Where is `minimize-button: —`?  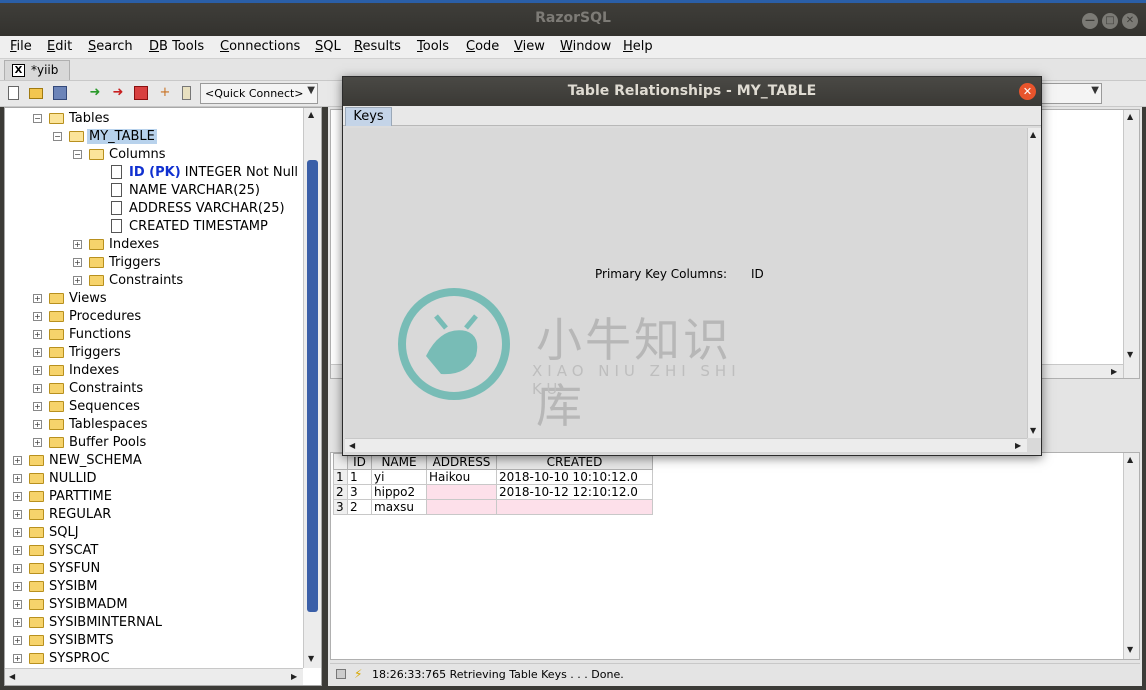 minimize-button: — is located at coordinates (1090, 21).